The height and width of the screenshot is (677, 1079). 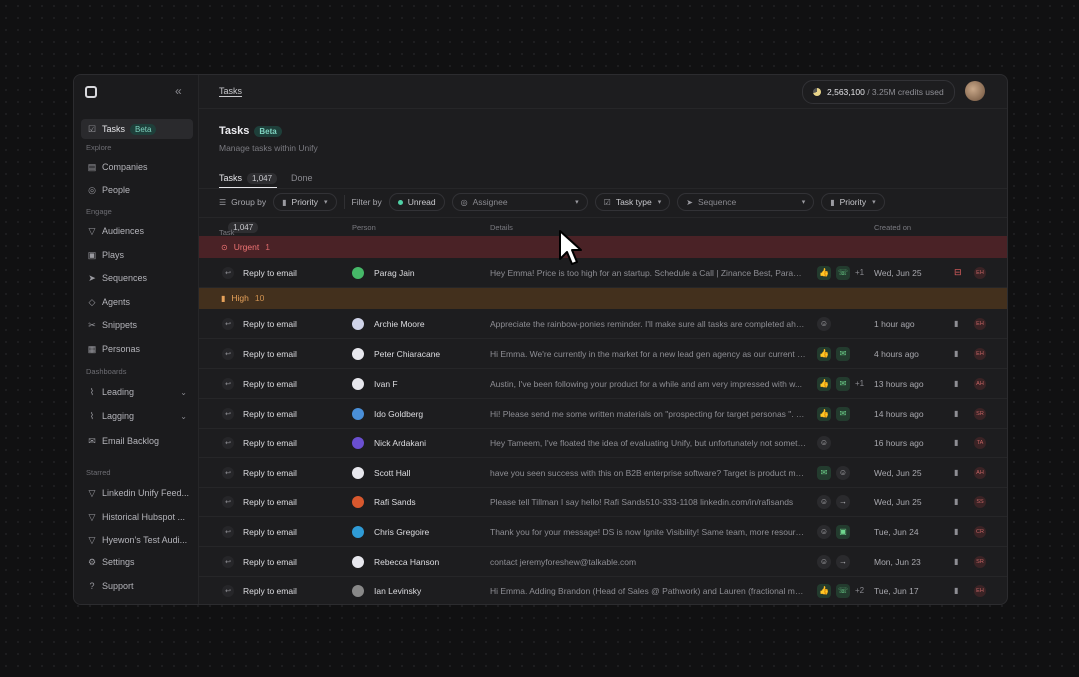 I want to click on urgent-icon: ⊟, so click(x=958, y=272).